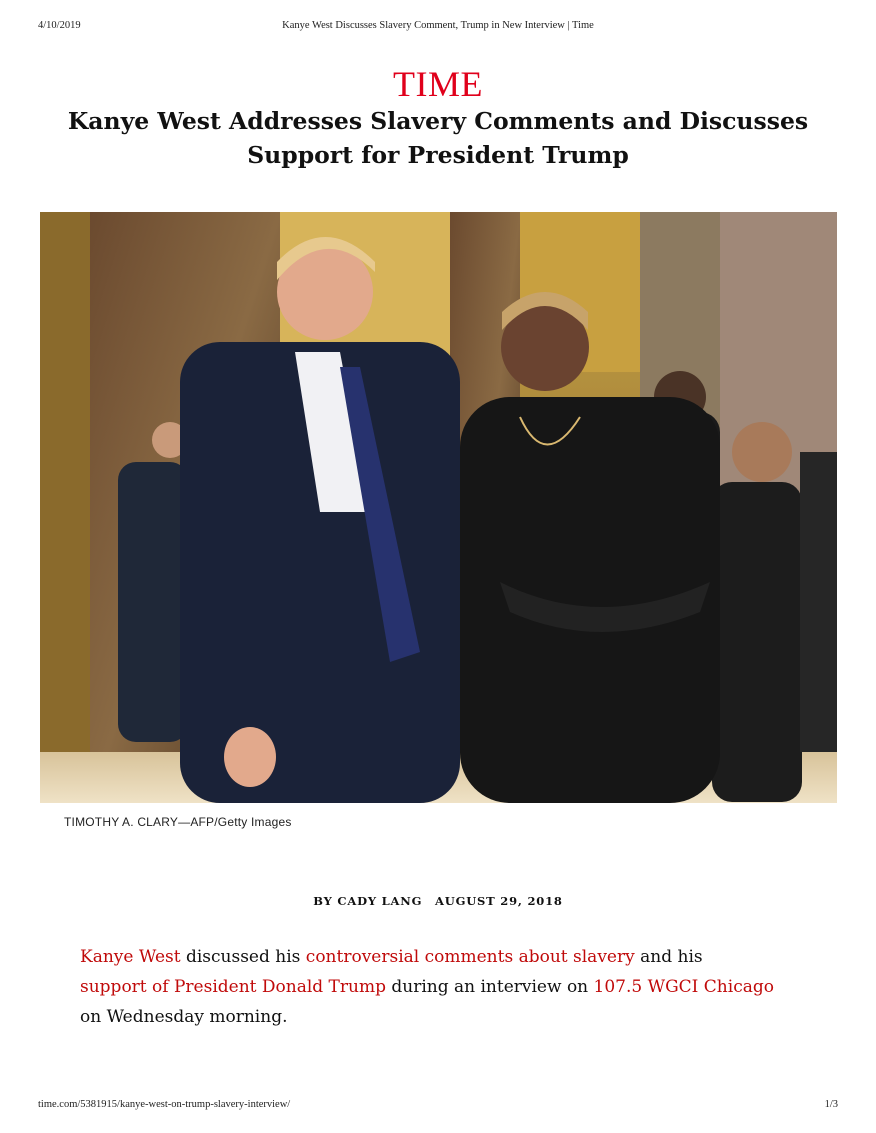 Image resolution: width=876 pixels, height=1133 pixels. I want to click on paragraph-text-4: on Wednesday morning., so click(184, 1017).